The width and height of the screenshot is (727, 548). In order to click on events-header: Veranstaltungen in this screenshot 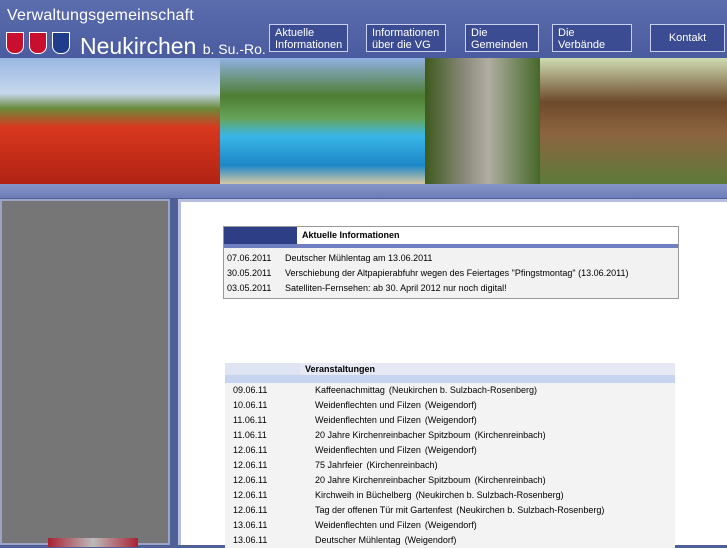, I will do `click(450, 369)`.